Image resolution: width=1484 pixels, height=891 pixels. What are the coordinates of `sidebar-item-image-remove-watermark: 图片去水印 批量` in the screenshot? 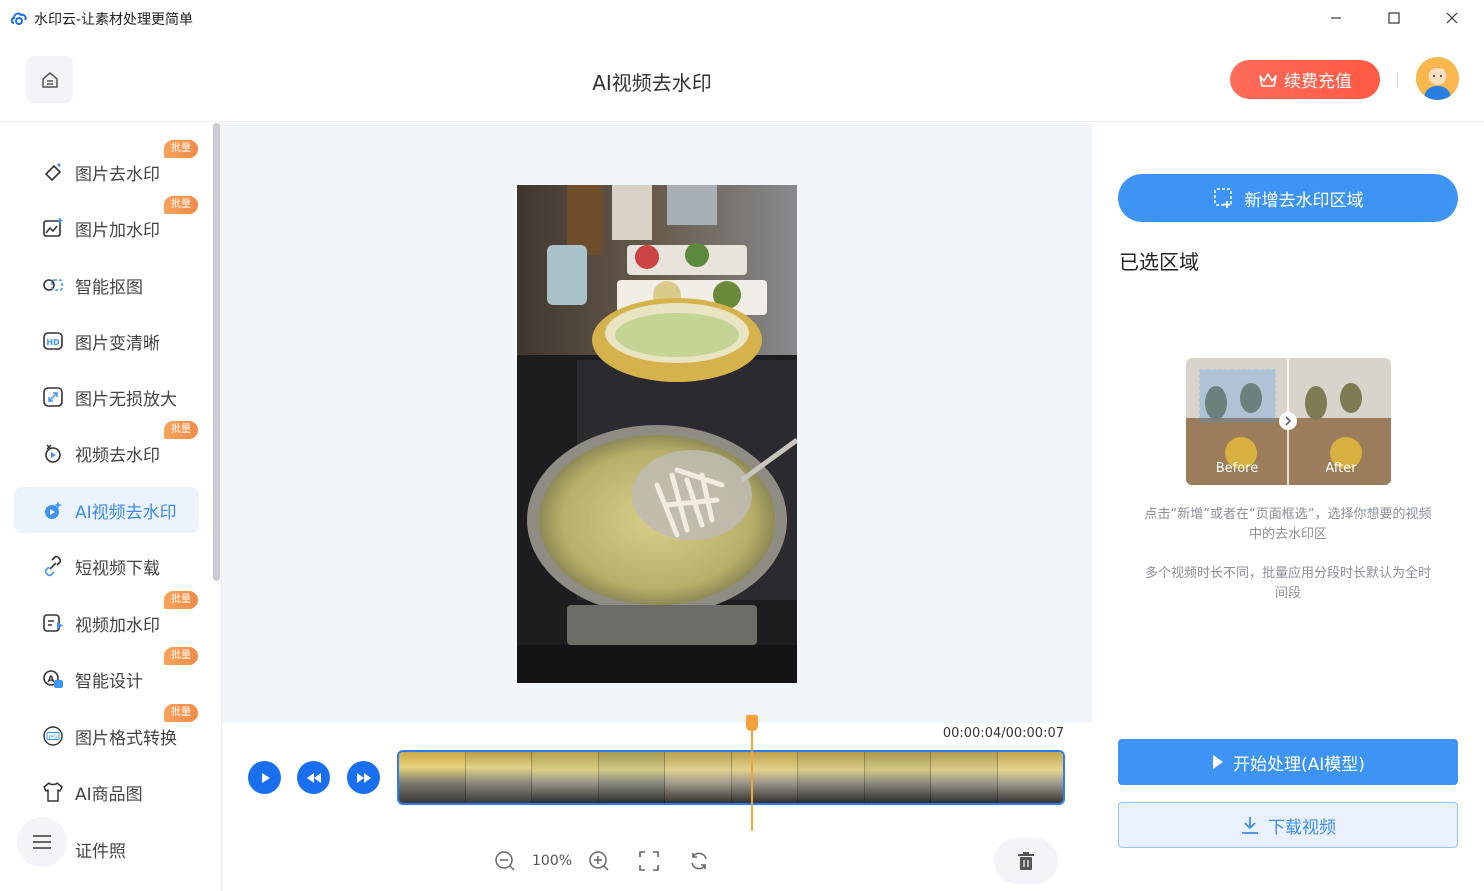 It's located at (106, 167).